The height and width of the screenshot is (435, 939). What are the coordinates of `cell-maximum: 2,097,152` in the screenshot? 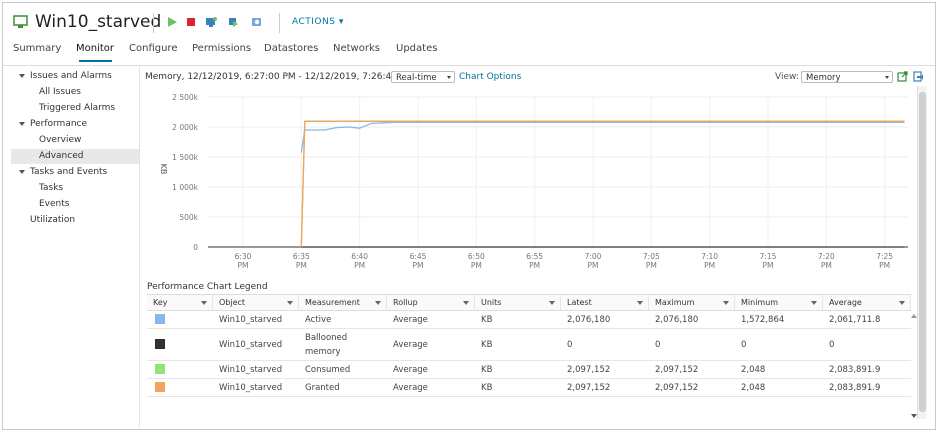 It's located at (677, 388).